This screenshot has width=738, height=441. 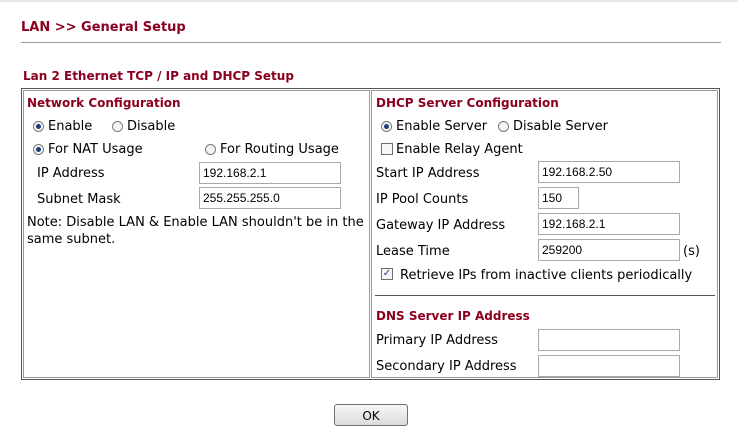 What do you see at coordinates (609, 172) in the screenshot?
I see `start-ip-input` at bounding box center [609, 172].